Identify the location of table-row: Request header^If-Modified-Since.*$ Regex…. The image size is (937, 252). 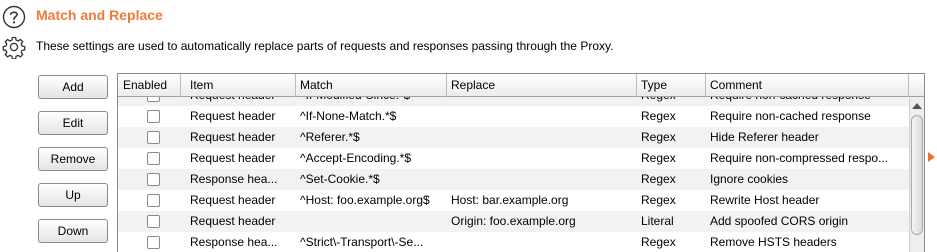
(513, 101).